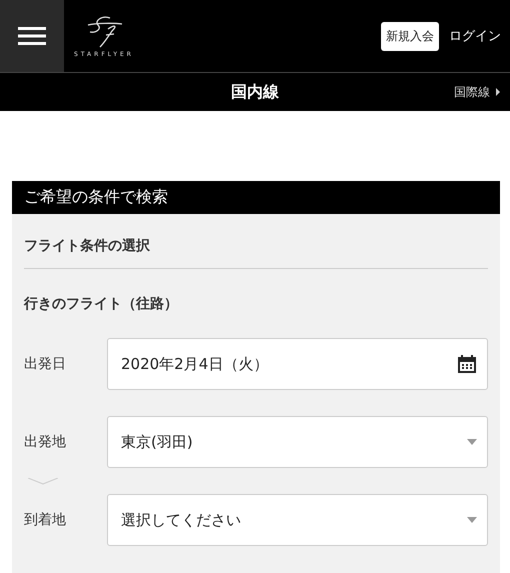  Describe the element at coordinates (101, 304) in the screenshot. I see `leg-title: 行きのフライト（往路）` at that location.